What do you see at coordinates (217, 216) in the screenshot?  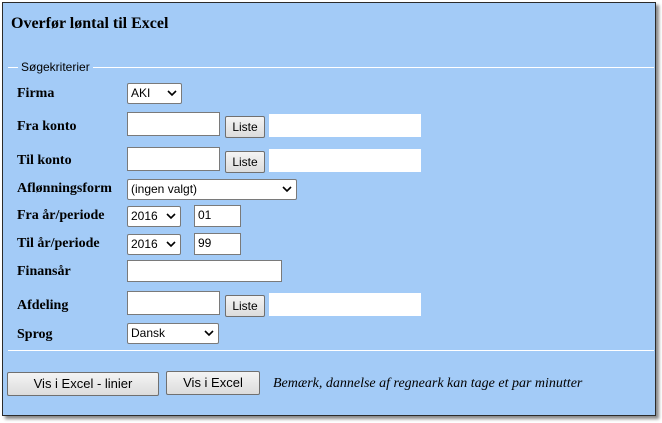 I see `fra-periode-input: 01` at bounding box center [217, 216].